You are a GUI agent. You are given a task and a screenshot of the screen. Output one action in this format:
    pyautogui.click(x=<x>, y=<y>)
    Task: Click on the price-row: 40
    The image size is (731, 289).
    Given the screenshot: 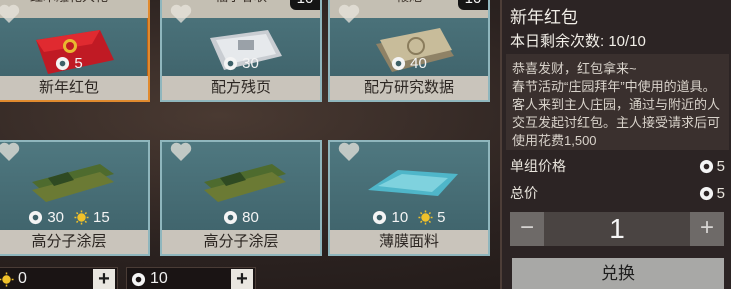 What is the action you would take?
    pyautogui.click(x=409, y=63)
    